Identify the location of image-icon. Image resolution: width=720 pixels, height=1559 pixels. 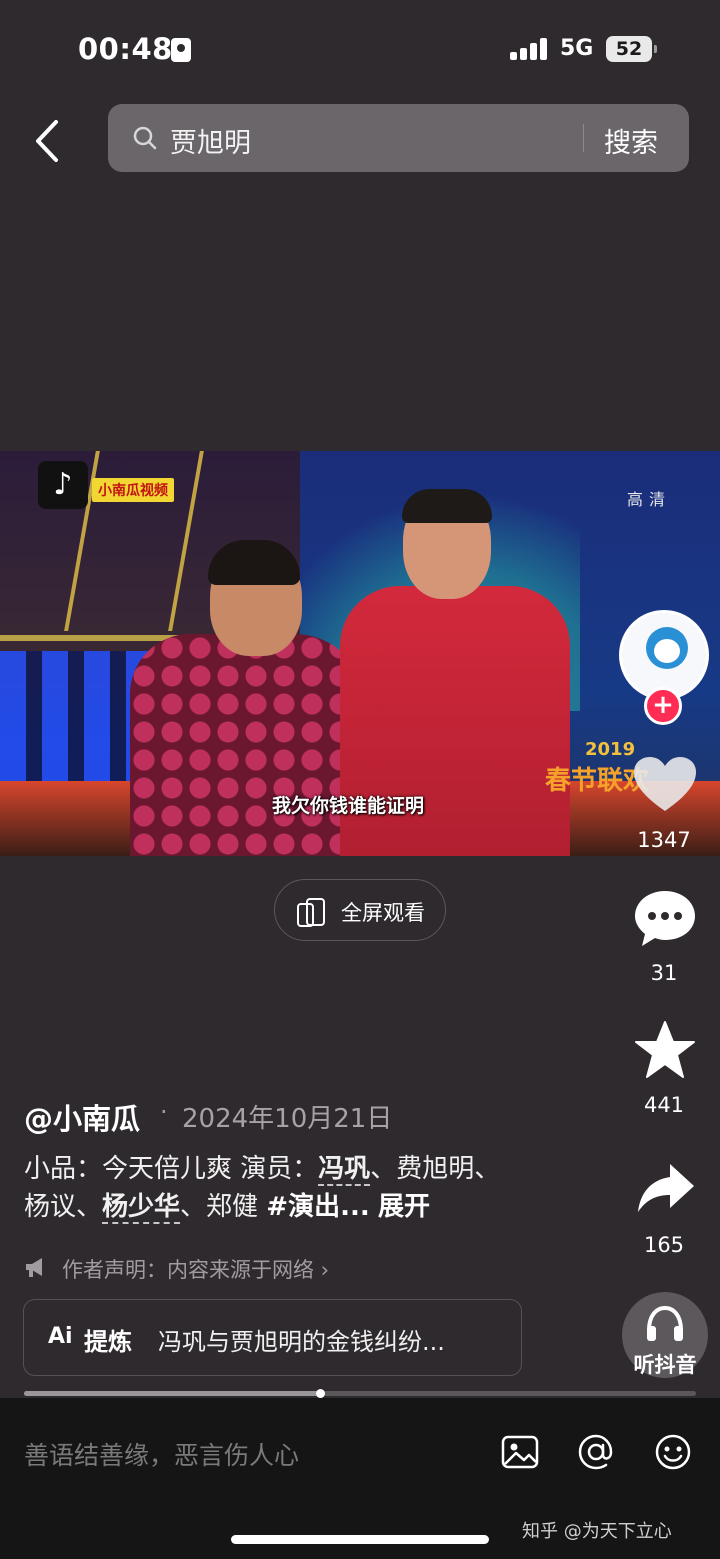
(520, 1452).